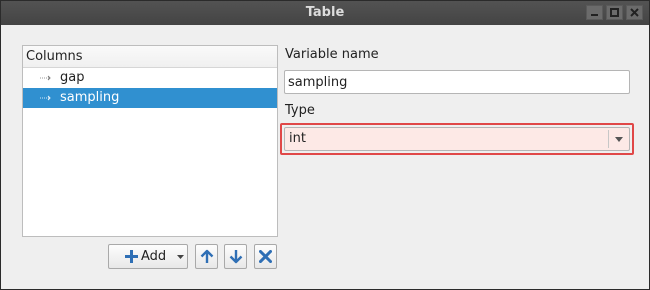 The height and width of the screenshot is (290, 650). Describe the element at coordinates (72, 77) in the screenshot. I see `list-item-label: gap` at that location.